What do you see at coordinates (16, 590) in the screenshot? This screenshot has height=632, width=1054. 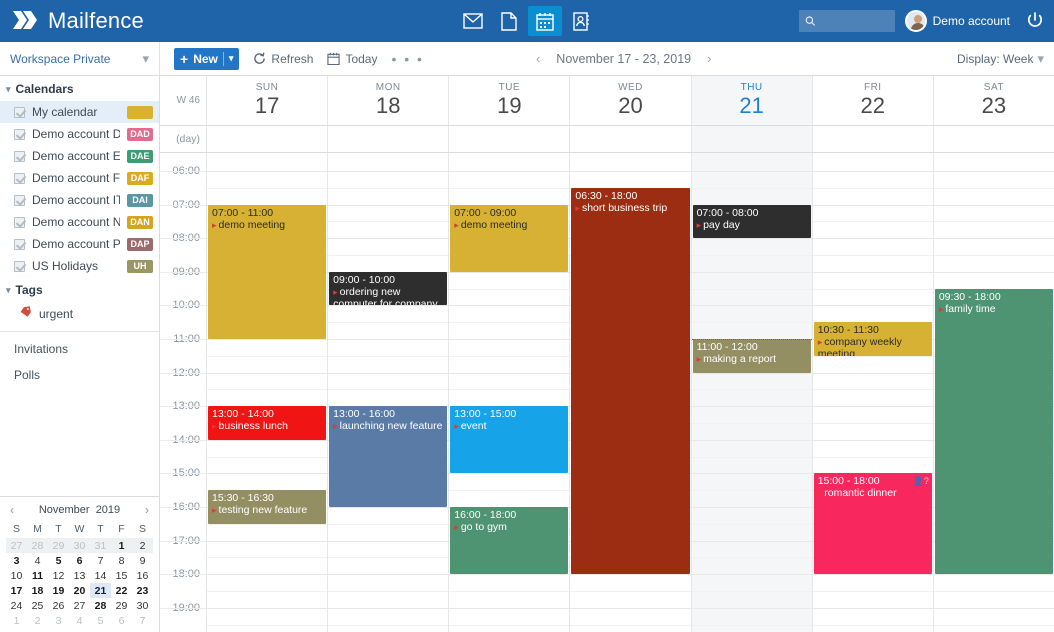 I see `mini-calendar-day: 17` at bounding box center [16, 590].